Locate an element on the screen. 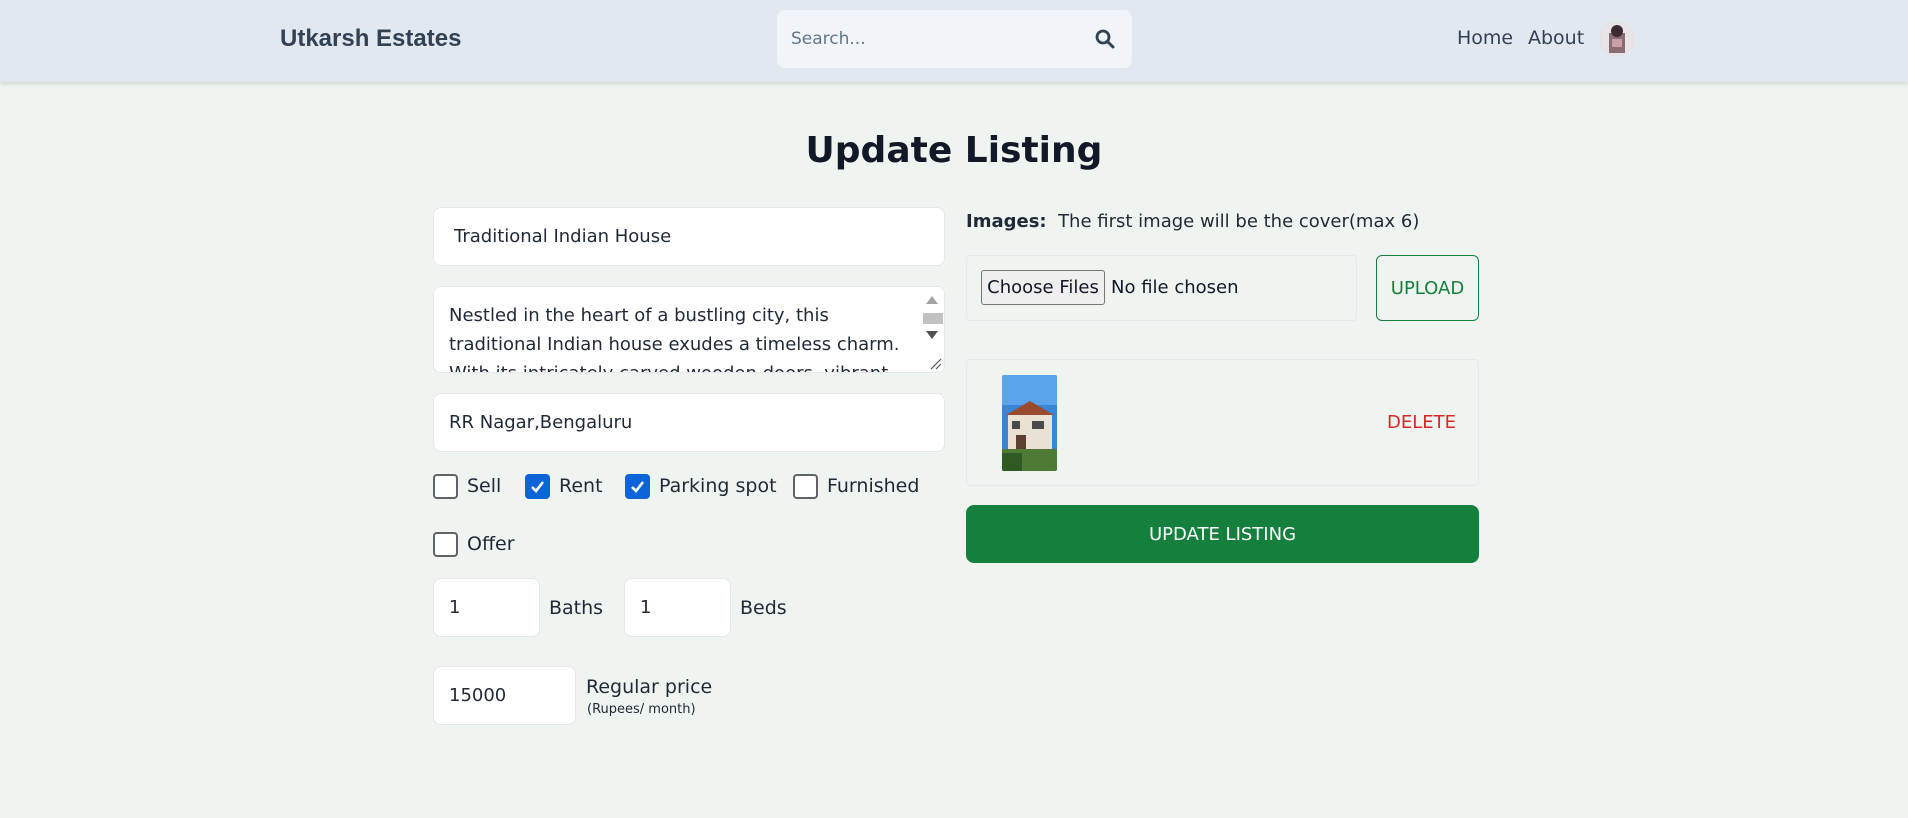 Image resolution: width=1908 pixels, height=818 pixels. delete-image-button: DELETE is located at coordinates (1421, 422).